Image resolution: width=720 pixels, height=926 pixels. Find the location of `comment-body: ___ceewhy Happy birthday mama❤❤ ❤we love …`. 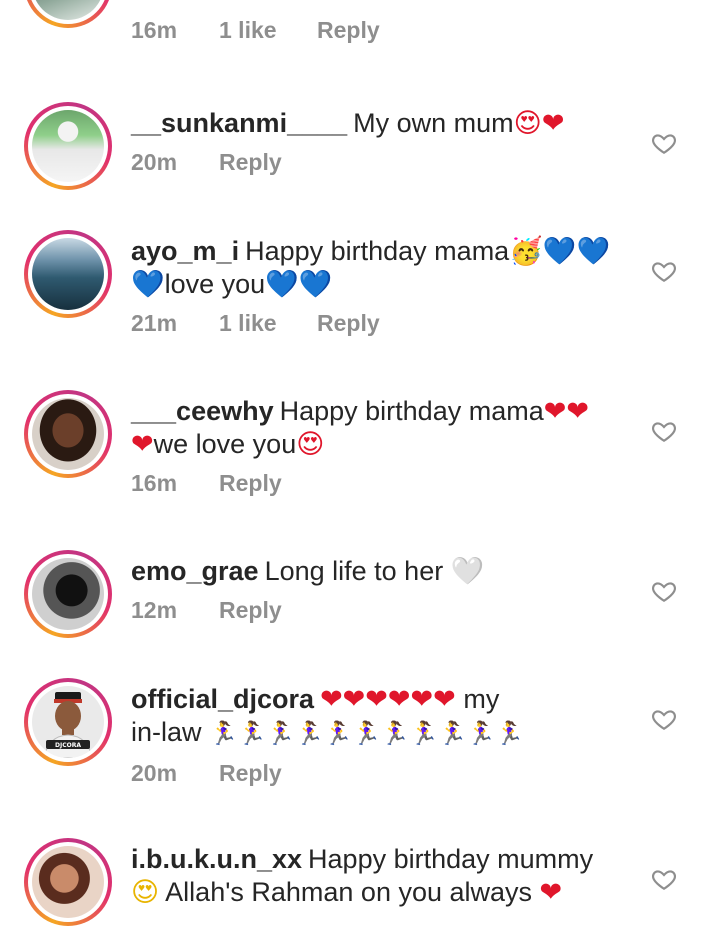

comment-body: ___ceewhy Happy birthday mama❤❤ ❤we love … is located at coordinates (383, 446).